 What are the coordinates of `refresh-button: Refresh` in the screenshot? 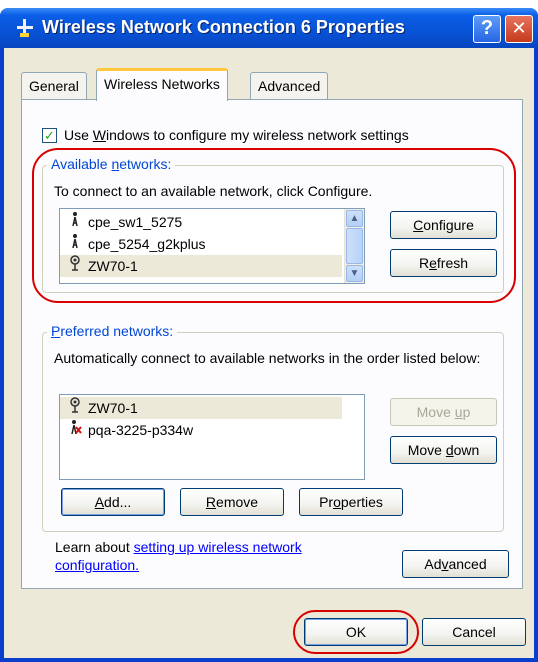 It's located at (443, 263).